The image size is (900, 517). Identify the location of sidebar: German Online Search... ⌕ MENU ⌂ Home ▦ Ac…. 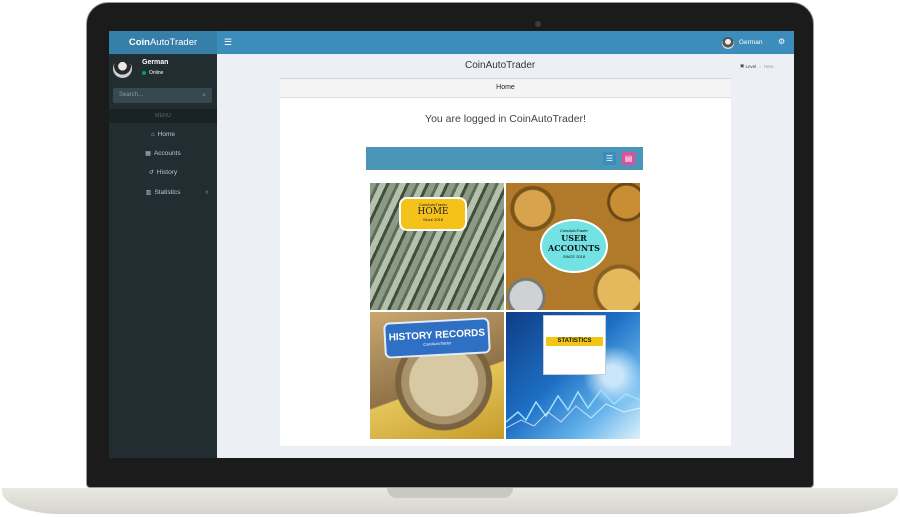
(163, 256).